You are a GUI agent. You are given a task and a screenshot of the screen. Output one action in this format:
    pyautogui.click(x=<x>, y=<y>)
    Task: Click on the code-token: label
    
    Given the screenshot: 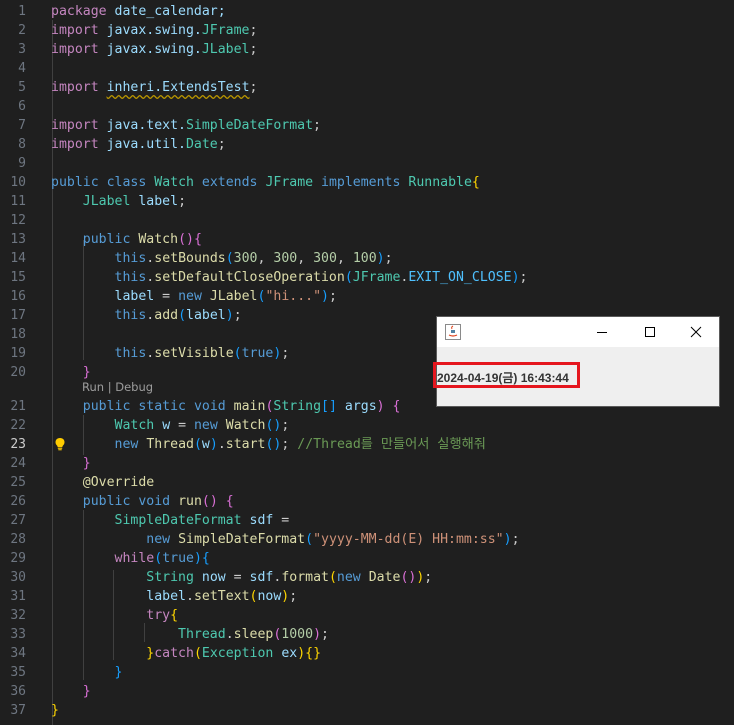 What is the action you would take?
    pyautogui.click(x=134, y=296)
    